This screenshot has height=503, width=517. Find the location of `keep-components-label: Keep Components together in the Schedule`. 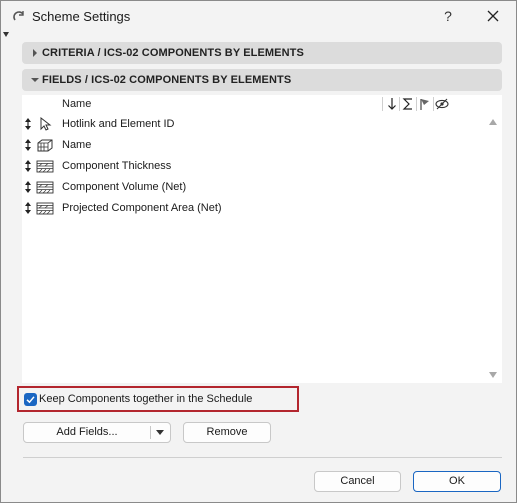

keep-components-label: Keep Components together in the Schedule is located at coordinates (145, 399).